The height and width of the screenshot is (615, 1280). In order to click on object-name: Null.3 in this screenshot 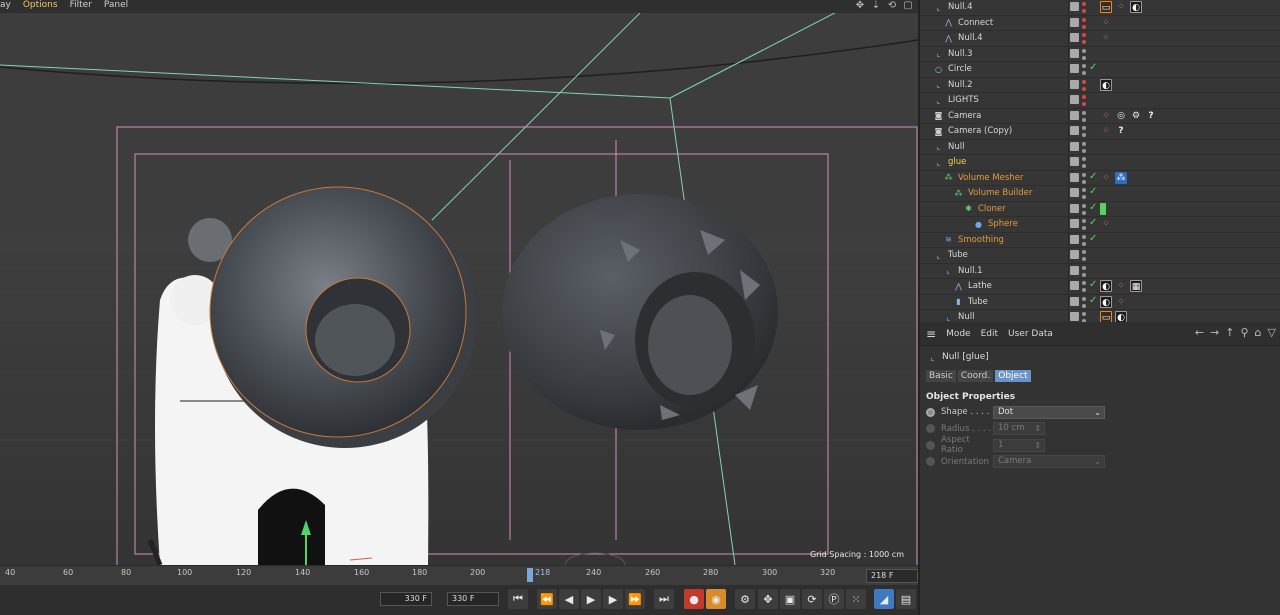, I will do `click(960, 54)`.